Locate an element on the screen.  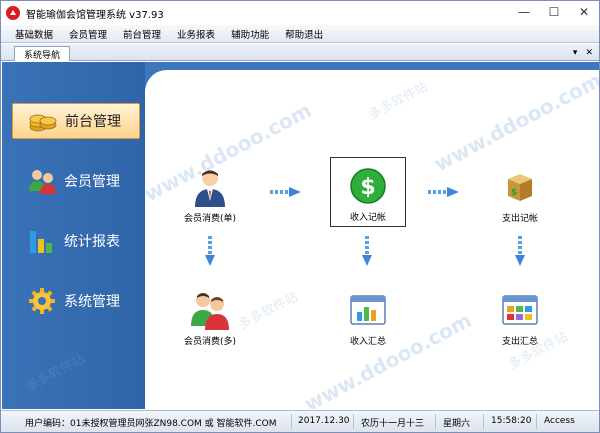
member-icon is located at coordinates (210, 187).